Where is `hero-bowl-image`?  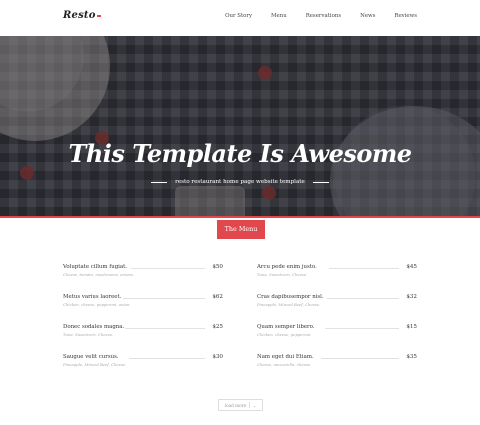 hero-bowl-image is located at coordinates (210, 201).